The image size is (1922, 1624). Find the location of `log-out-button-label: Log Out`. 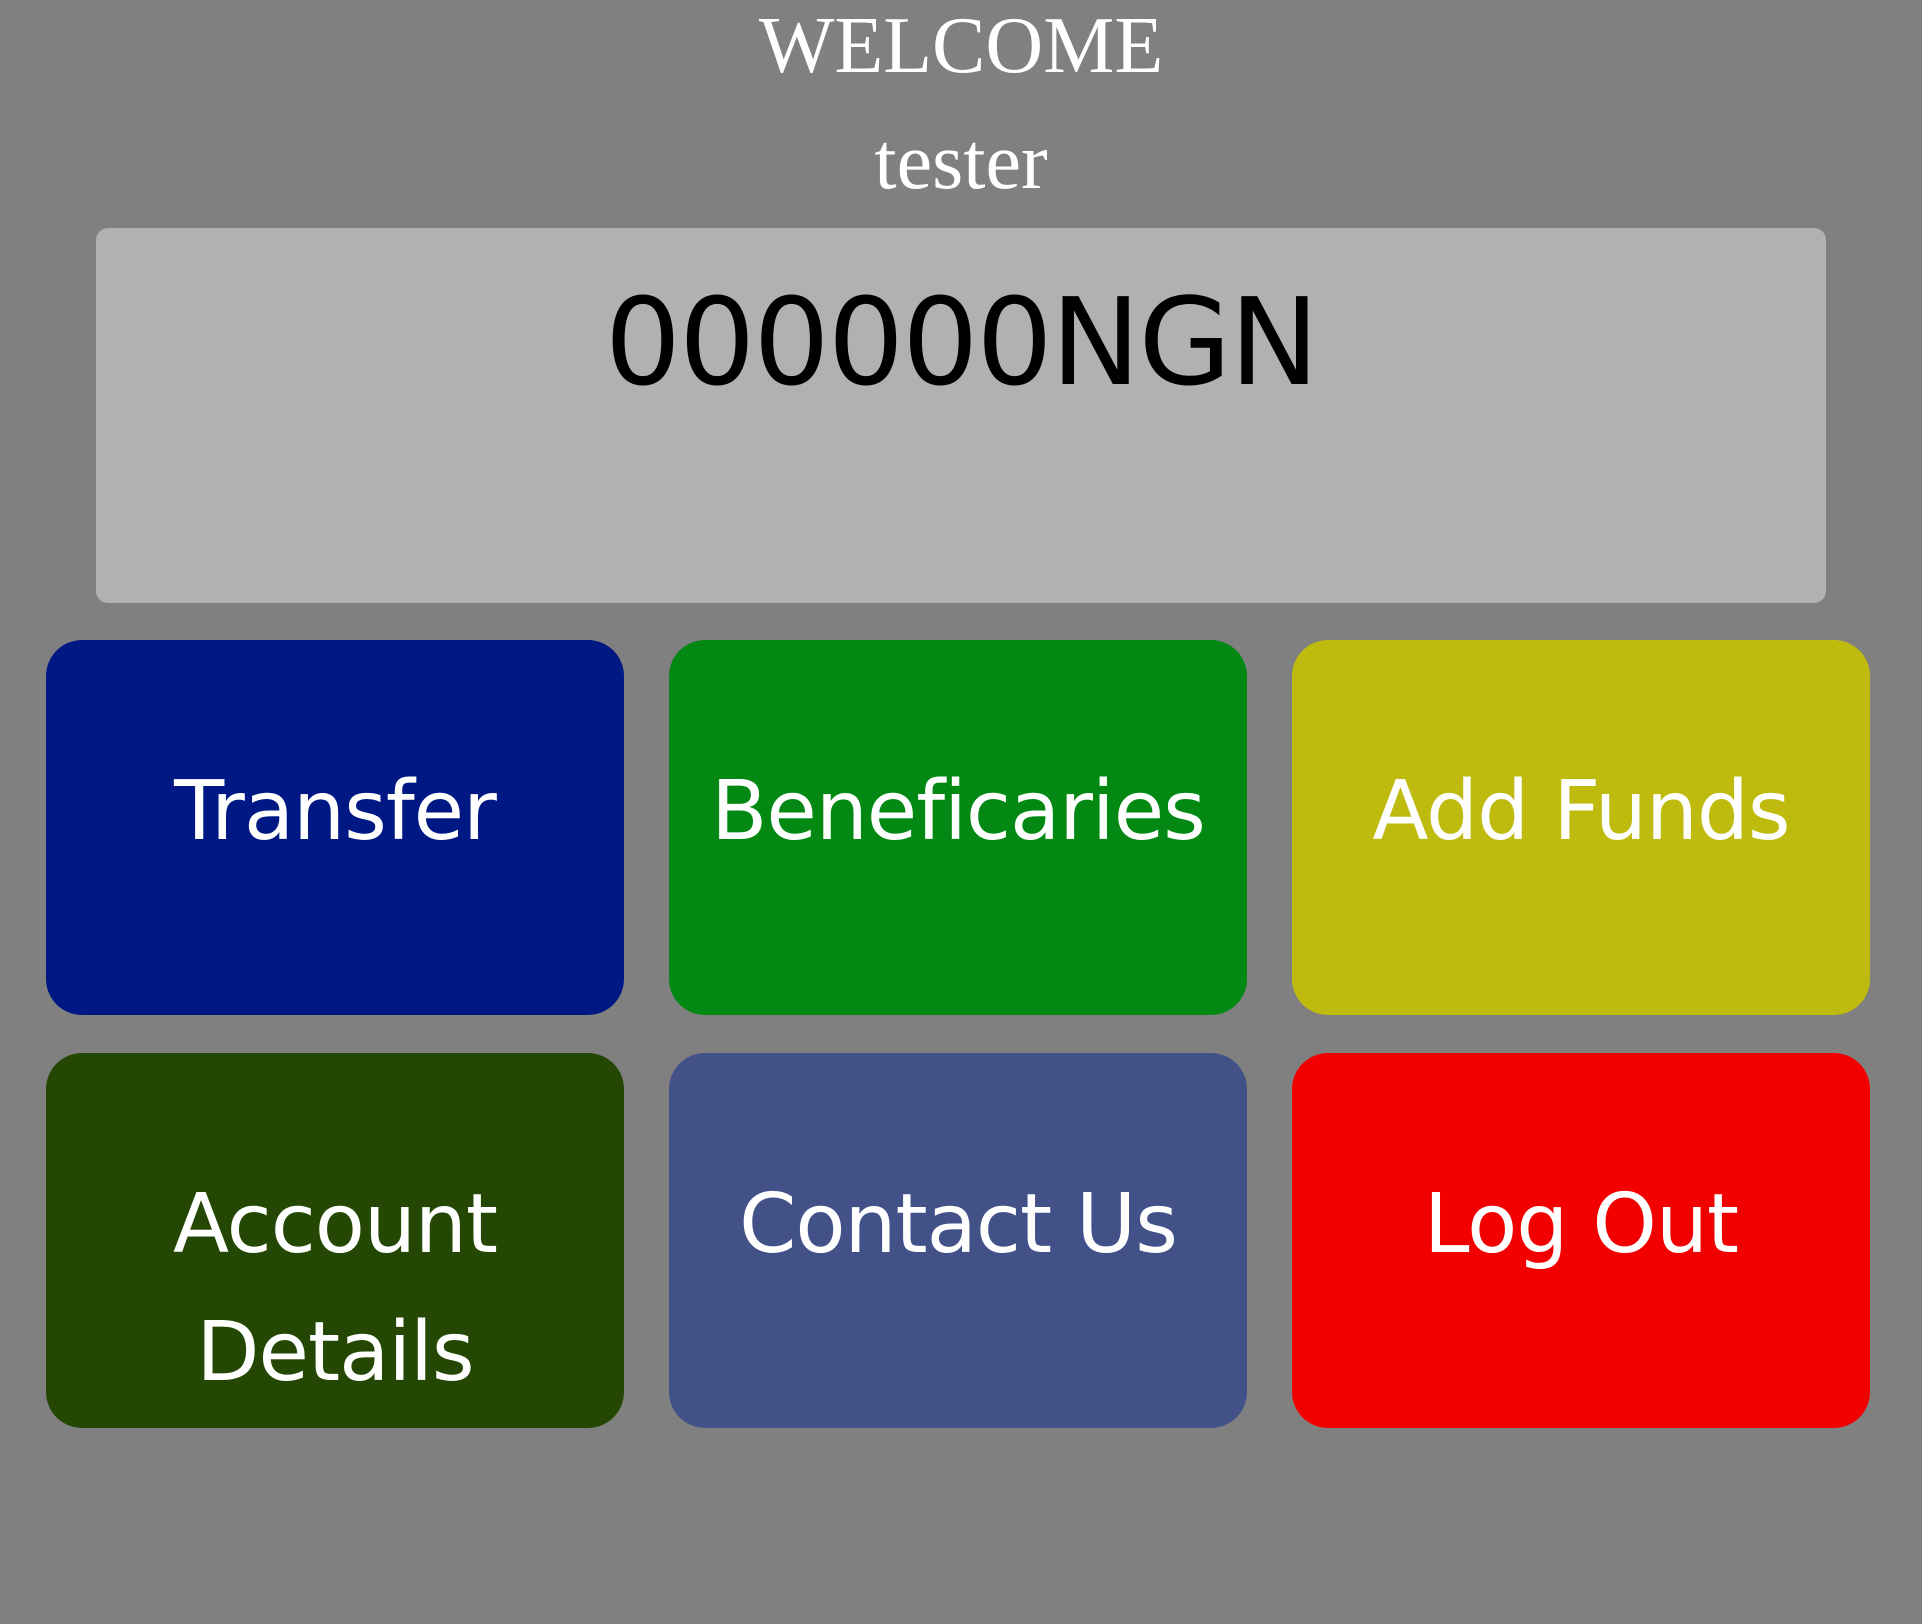

log-out-button-label: Log Out is located at coordinates (1581, 1224).